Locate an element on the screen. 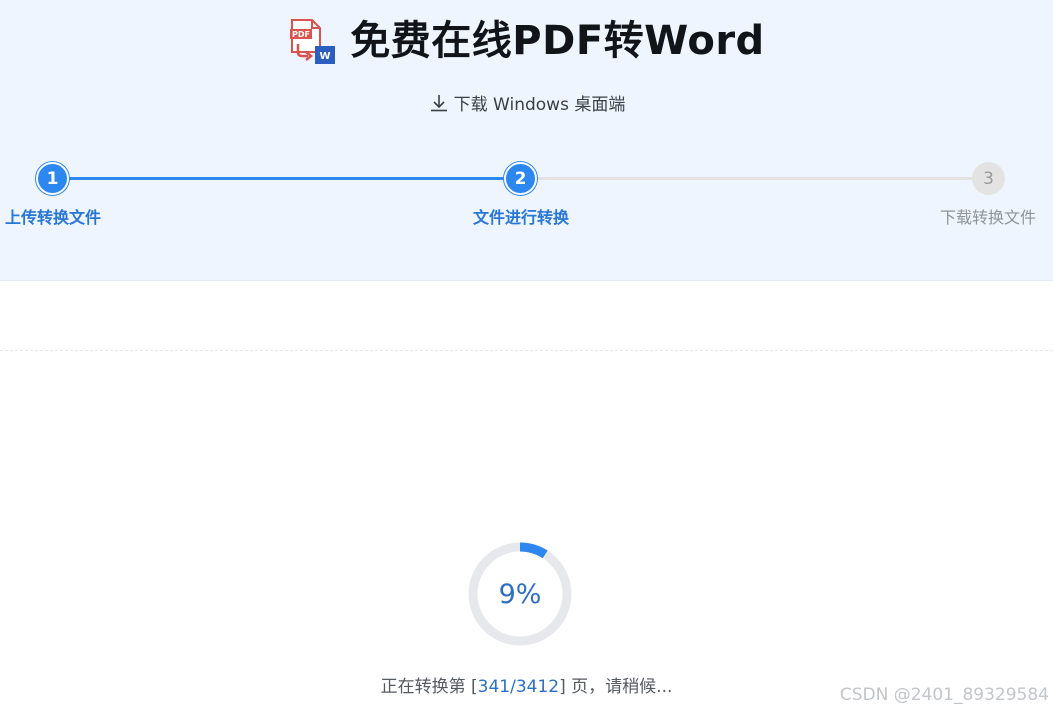 This screenshot has height=711, width=1053. download-desktop-label: 下载 Windows 桌面端 is located at coordinates (540, 102).